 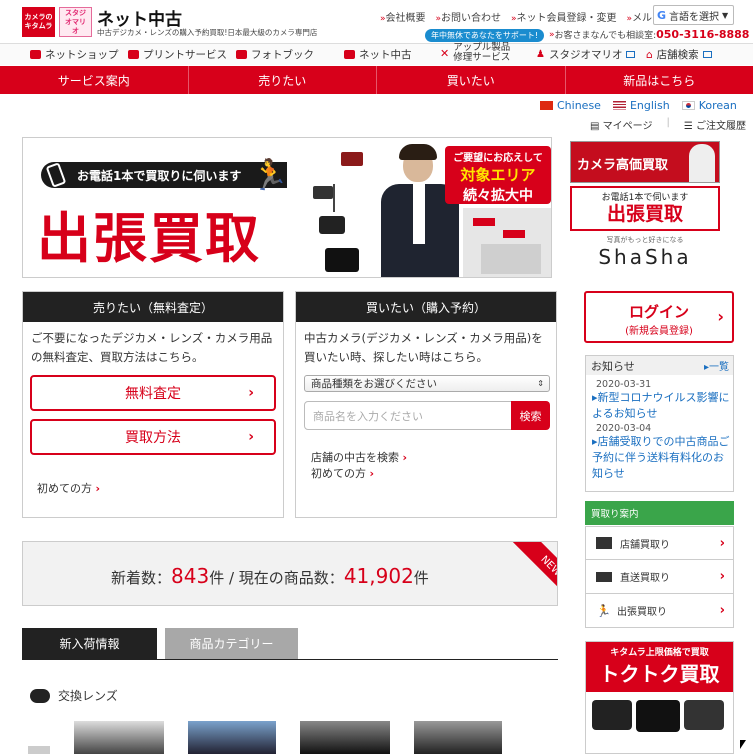 What do you see at coordinates (621, 124) in the screenshot?
I see `mypage-link: ▤ マイページ` at bounding box center [621, 124].